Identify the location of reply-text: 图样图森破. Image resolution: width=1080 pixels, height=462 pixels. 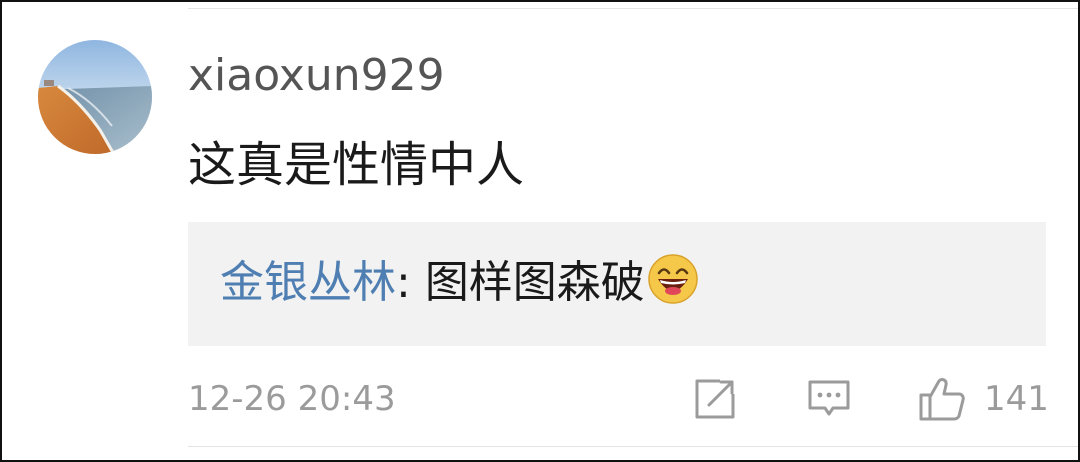
(534, 282).